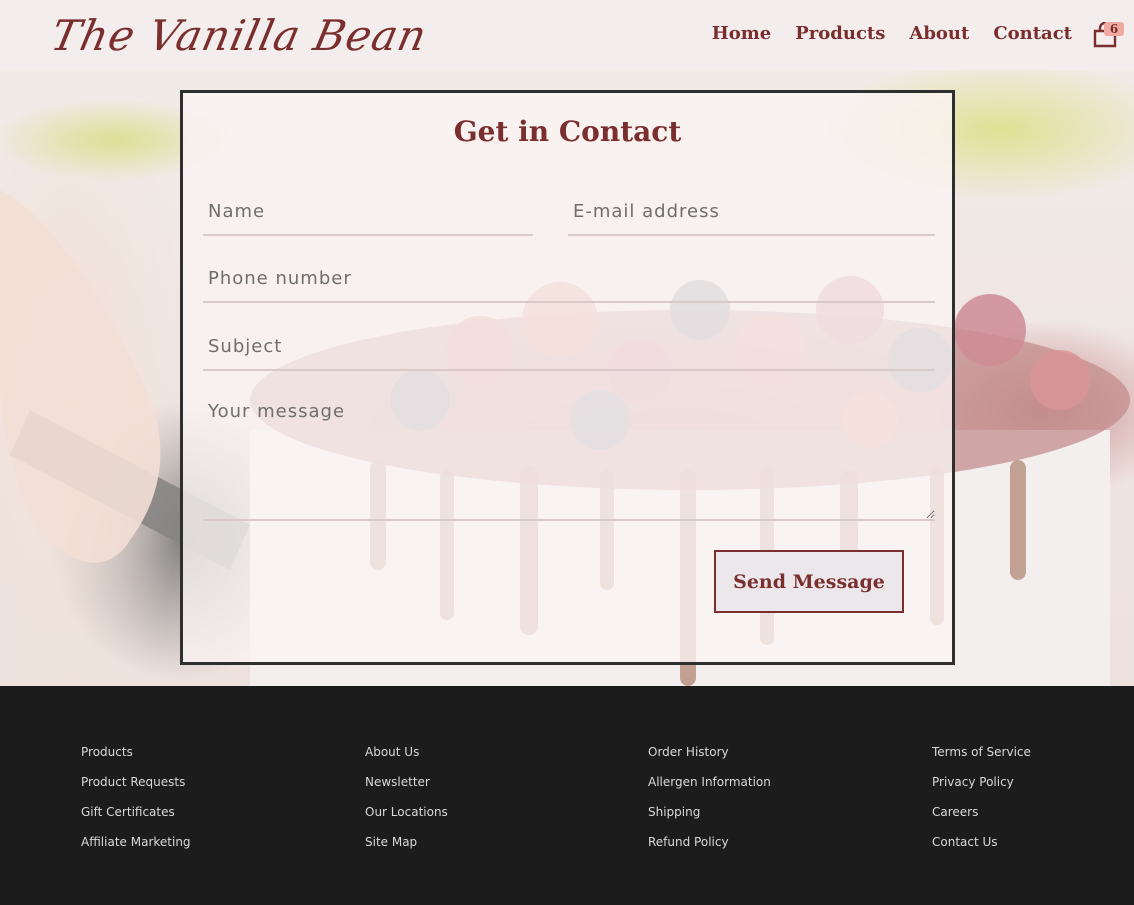 This screenshot has height=905, width=1134. Describe the element at coordinates (569, 279) in the screenshot. I see `phone-input` at that location.